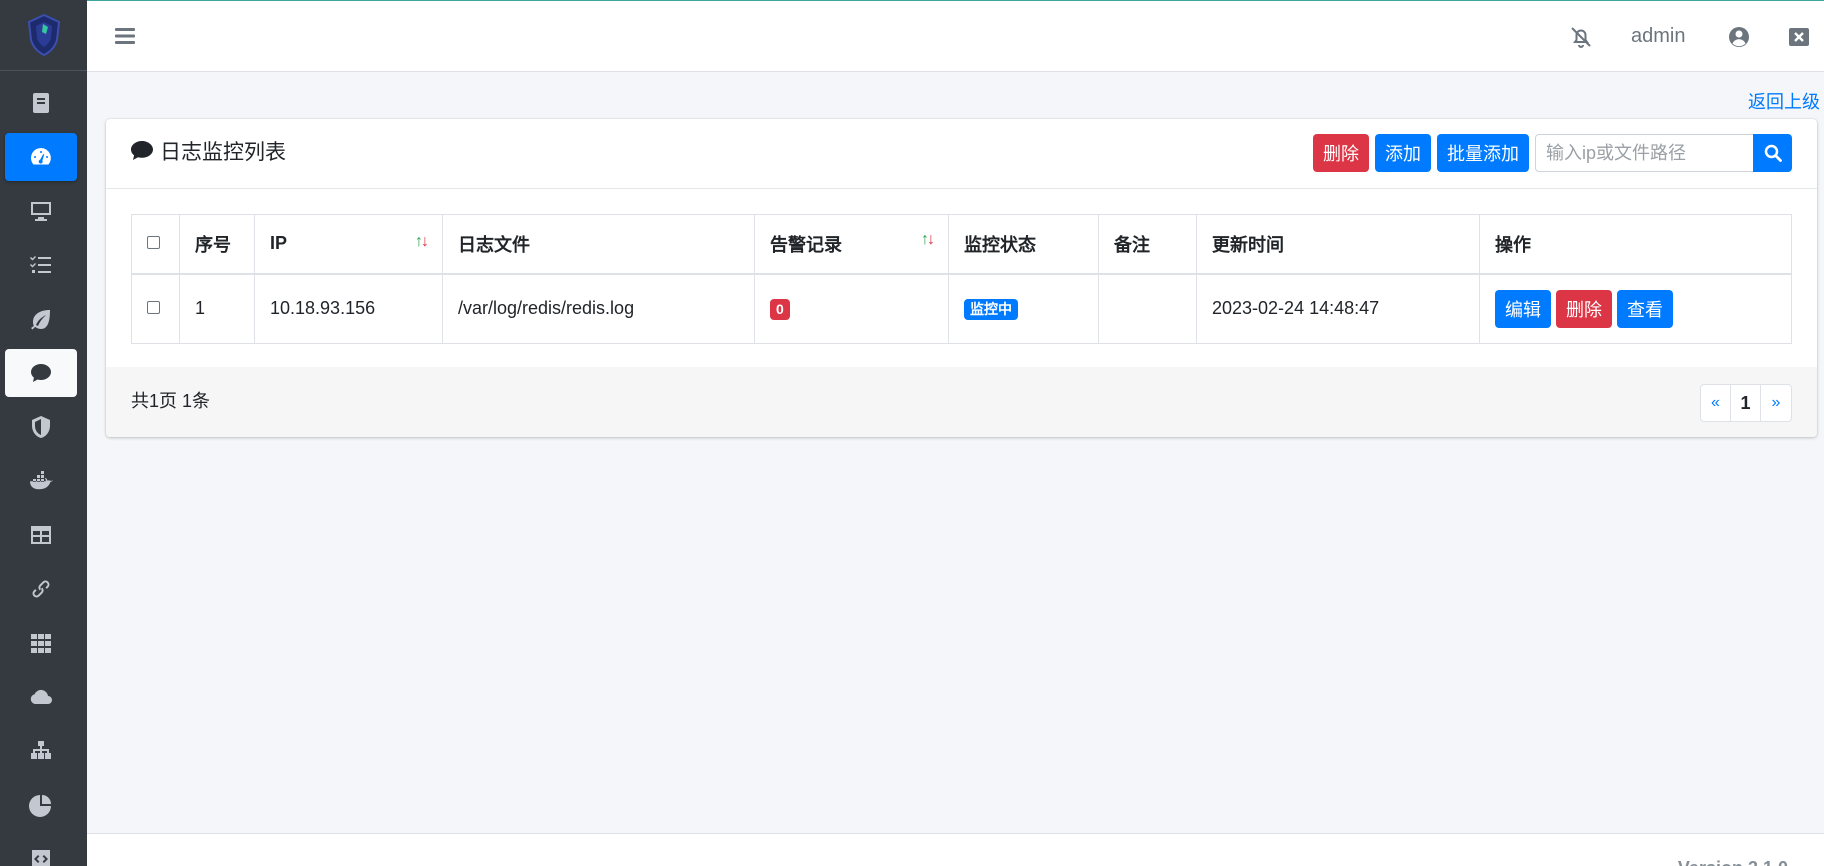 This screenshot has height=866, width=1824. What do you see at coordinates (806, 244) in the screenshot?
I see `header-alert-count-label: 告警记录` at bounding box center [806, 244].